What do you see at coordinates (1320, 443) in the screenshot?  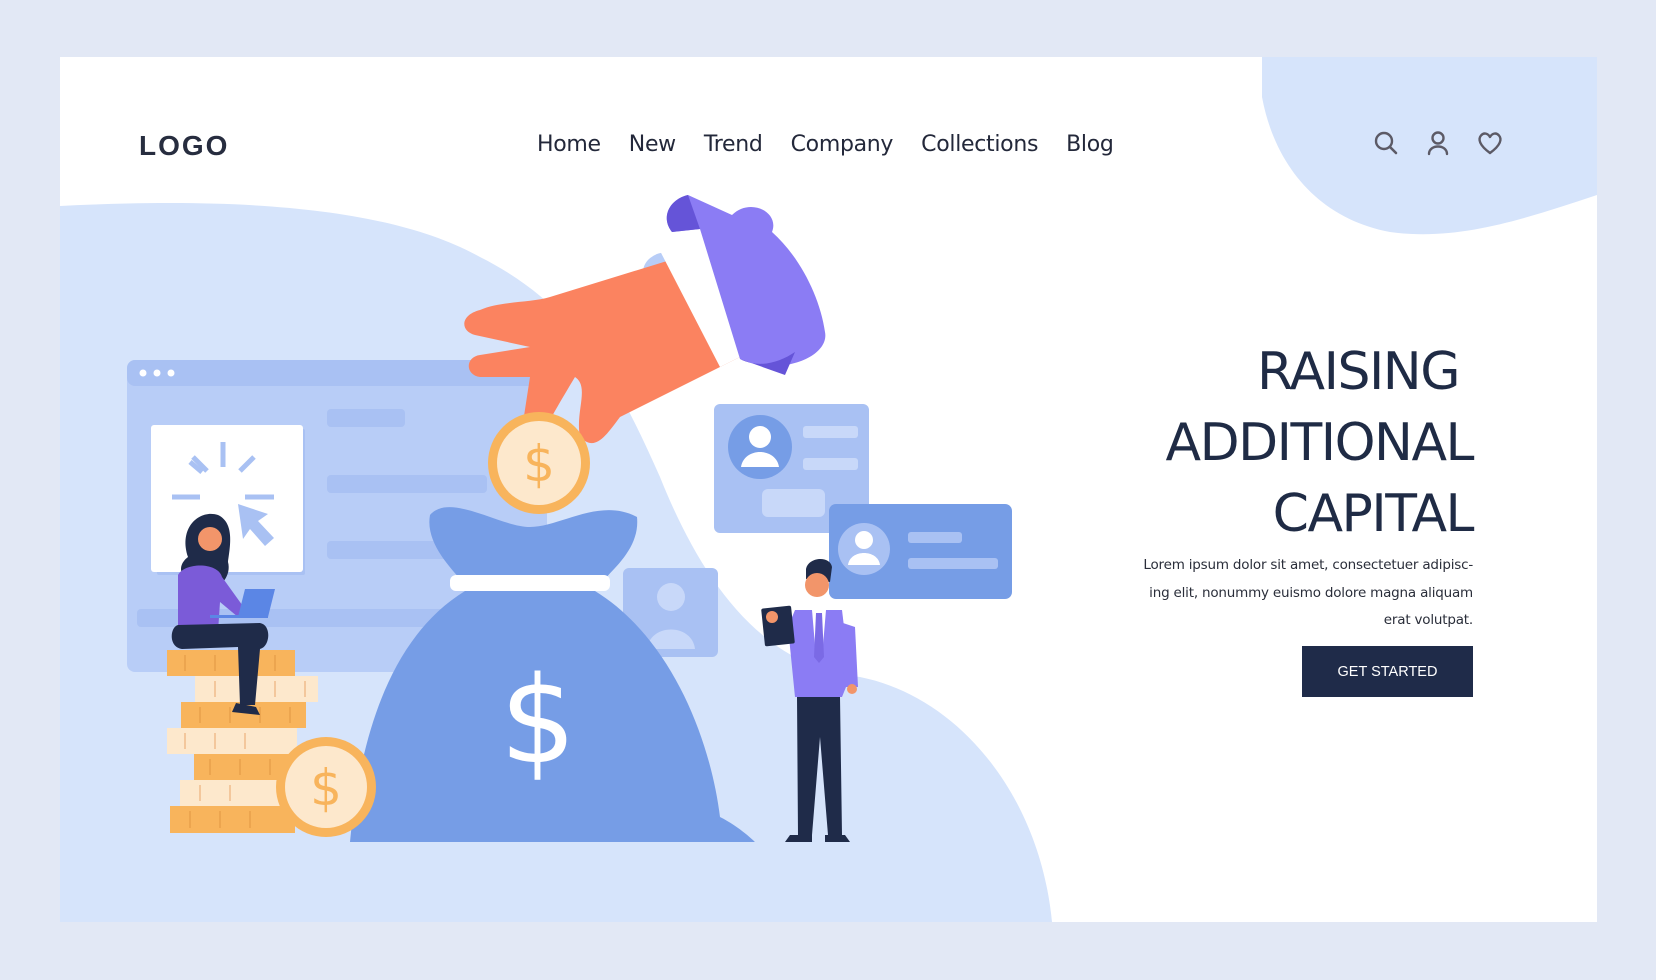 I see `hero-title-line-2: ADDITIONAL` at bounding box center [1320, 443].